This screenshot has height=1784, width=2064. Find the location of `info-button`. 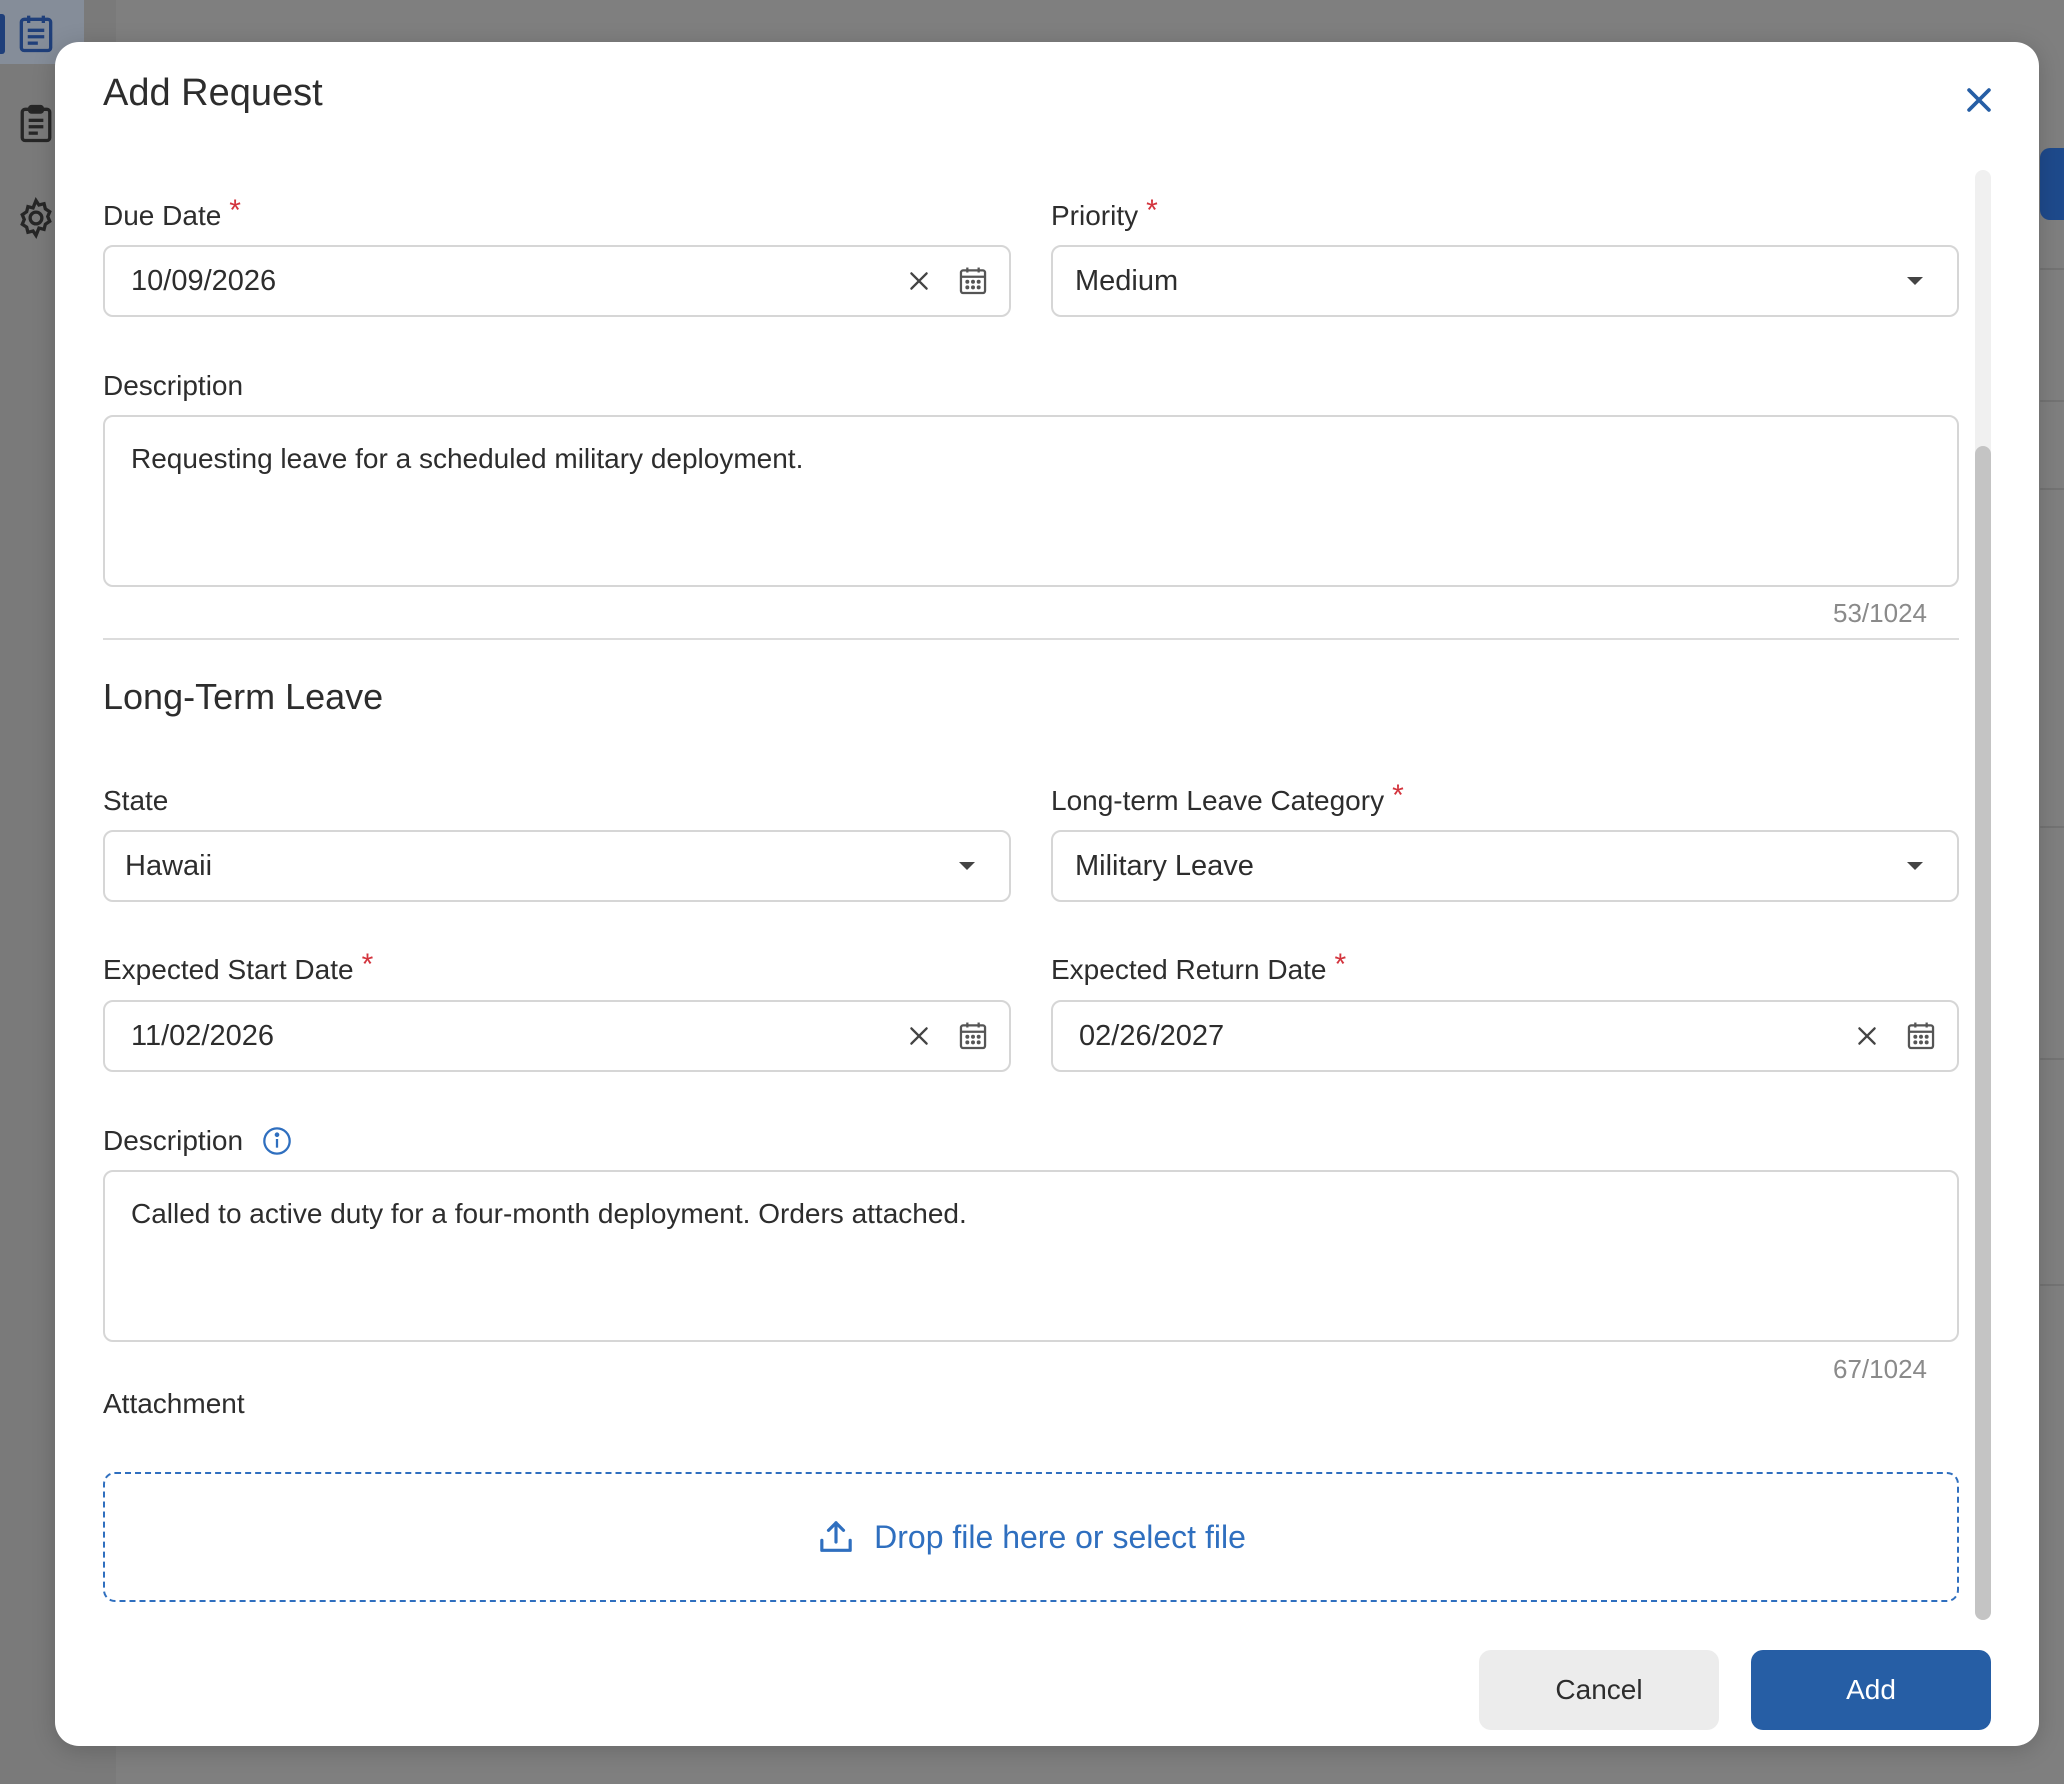

info-button is located at coordinates (277, 1141).